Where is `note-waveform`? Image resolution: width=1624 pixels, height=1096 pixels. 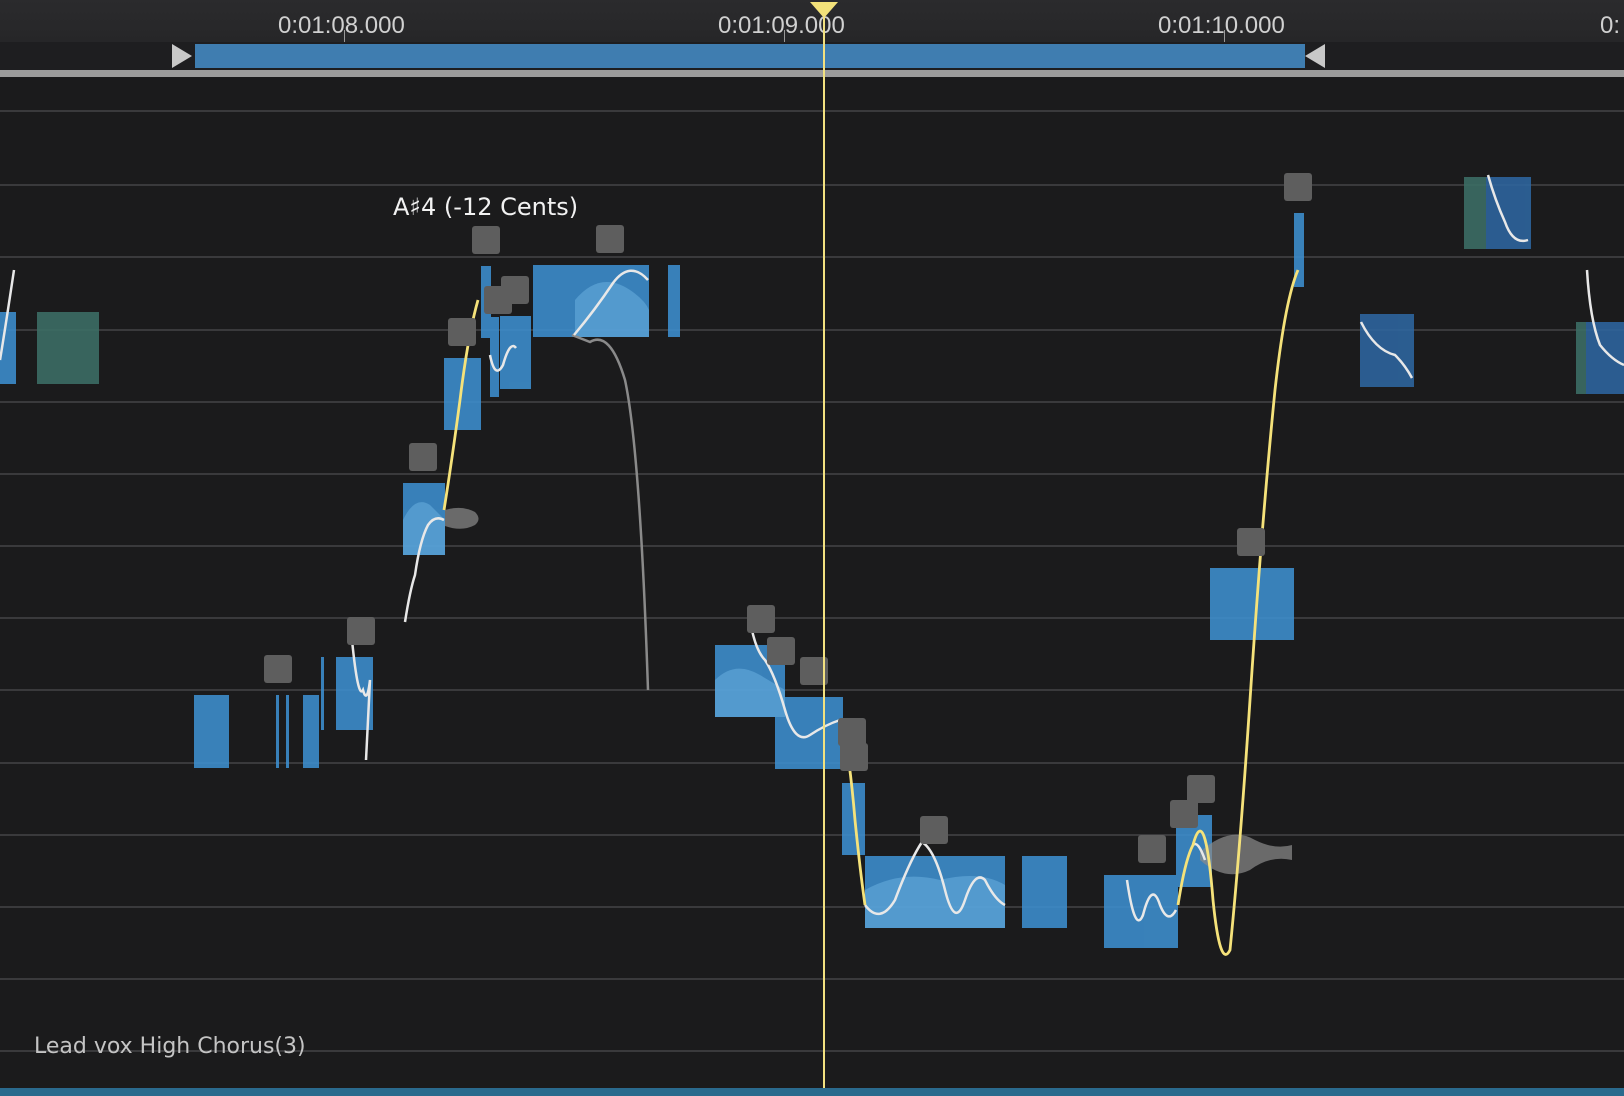
note-waveform is located at coordinates (935, 902).